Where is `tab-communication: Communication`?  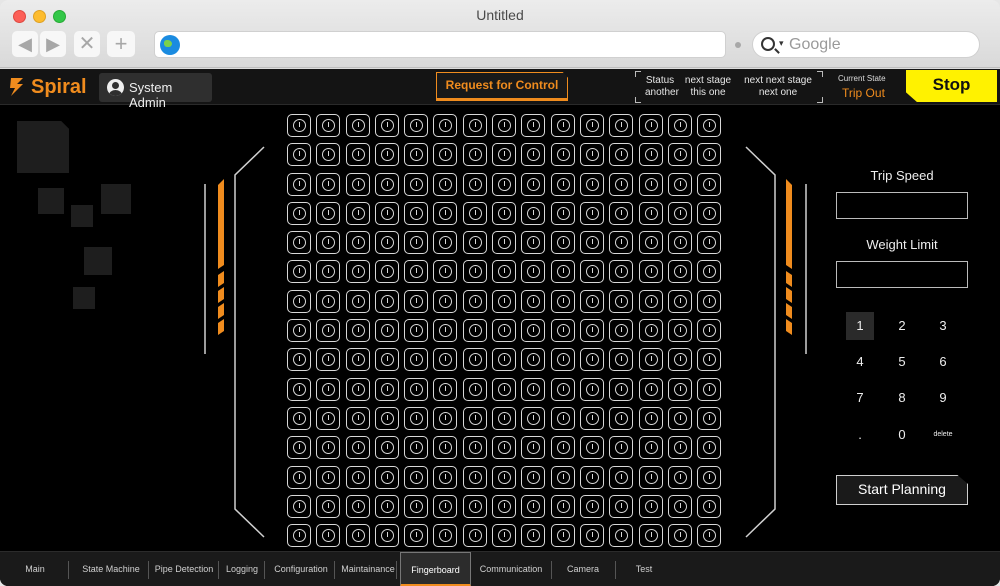
tab-communication: Communication is located at coordinates (511, 569).